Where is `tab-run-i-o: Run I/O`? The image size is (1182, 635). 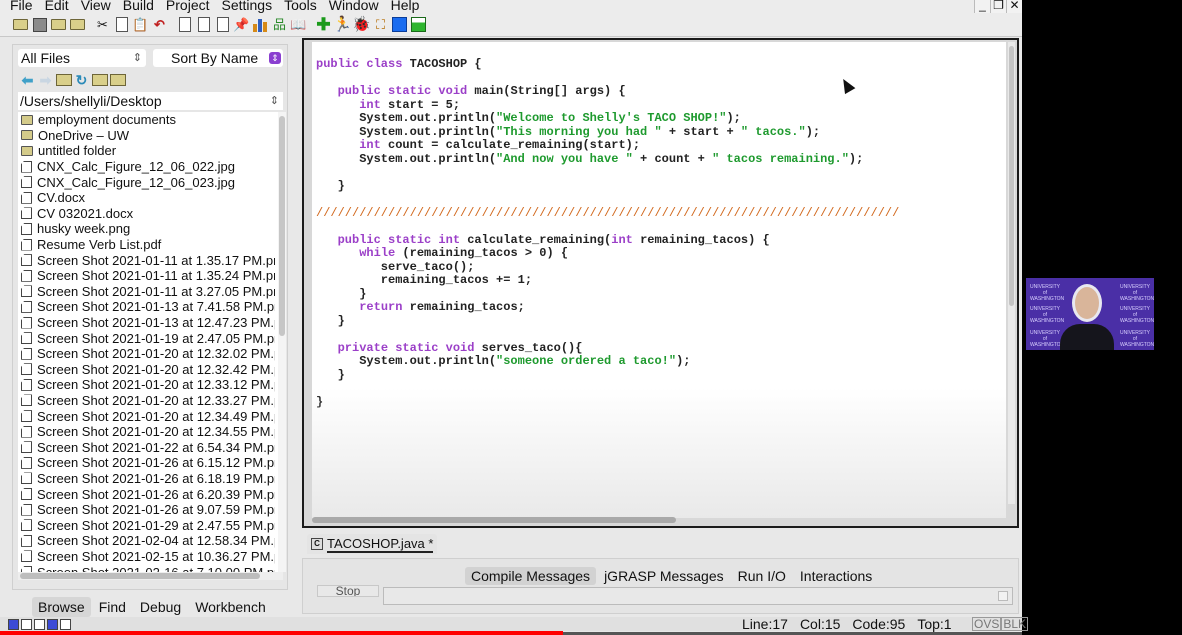
tab-run-i-o: Run I/O is located at coordinates (762, 576).